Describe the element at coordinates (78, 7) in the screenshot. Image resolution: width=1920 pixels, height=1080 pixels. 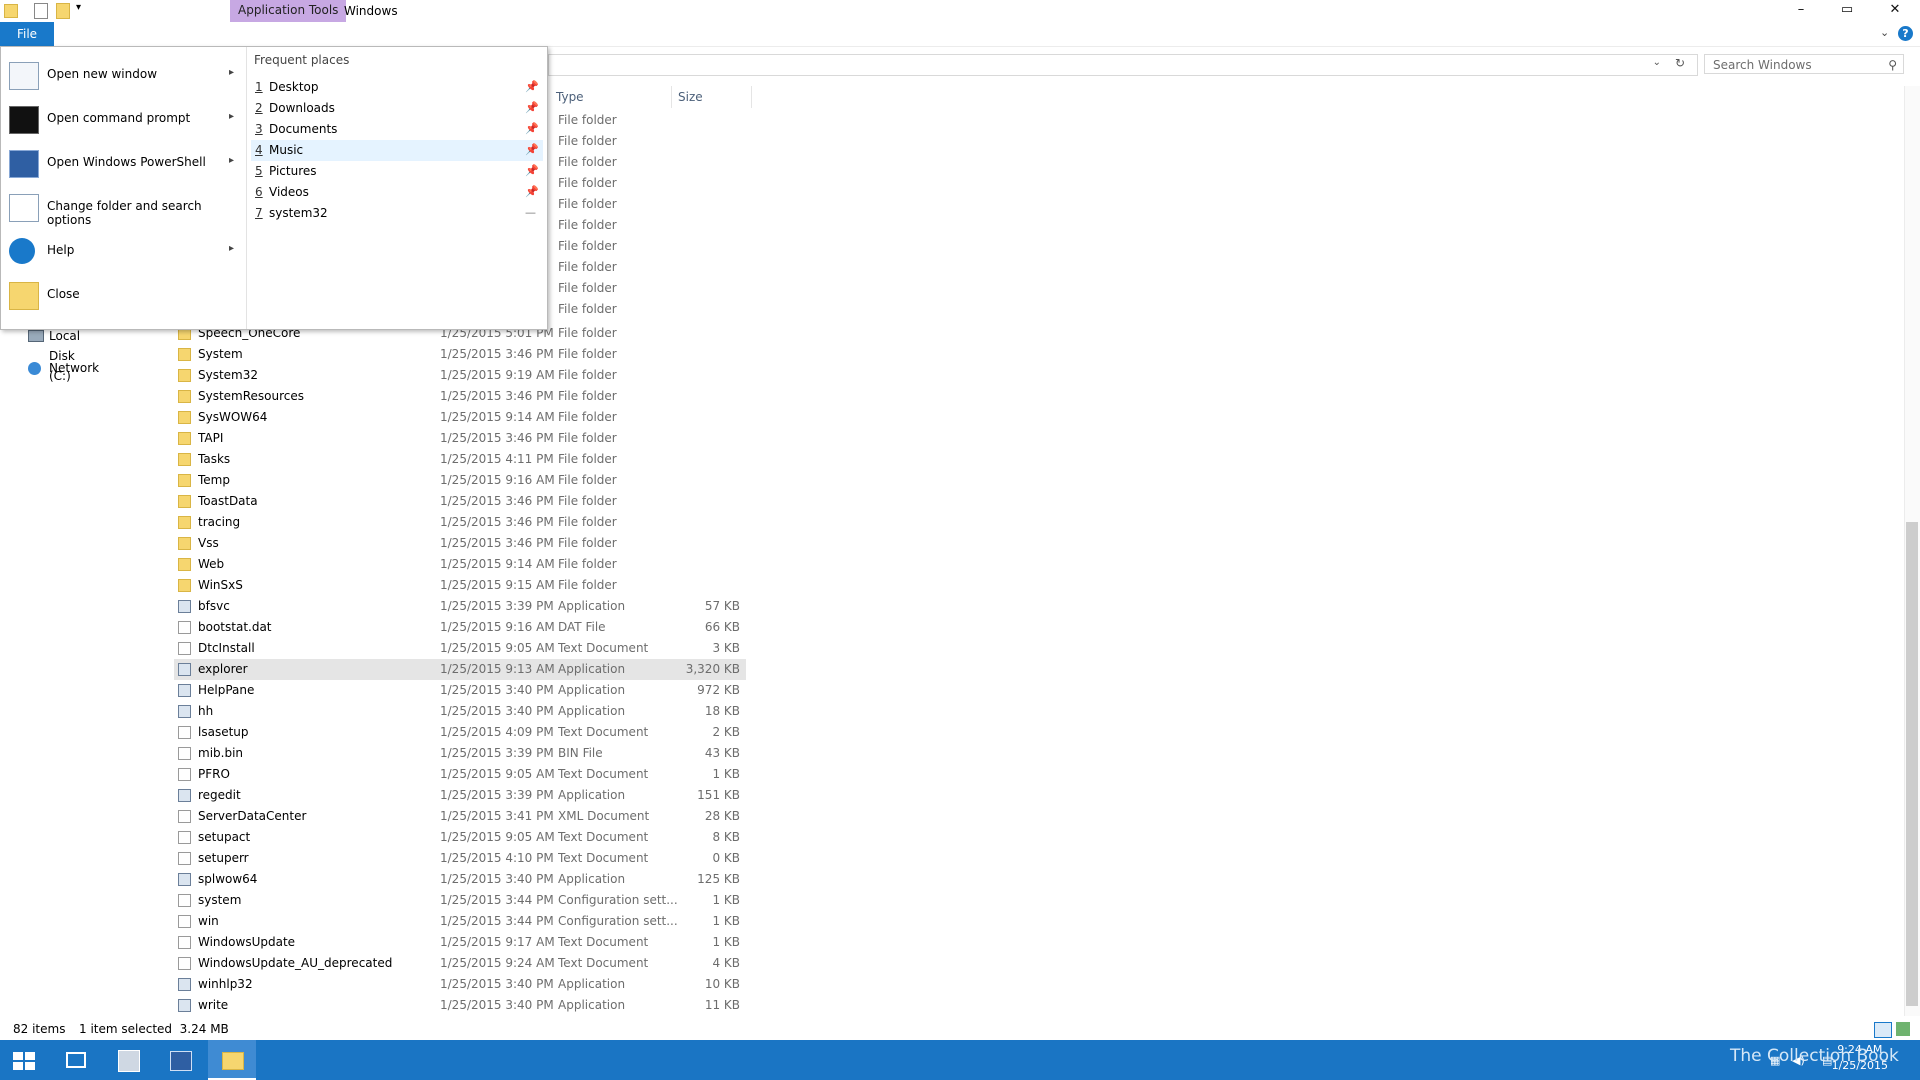
I see `quick-access-dropdown-icon: ▾` at that location.